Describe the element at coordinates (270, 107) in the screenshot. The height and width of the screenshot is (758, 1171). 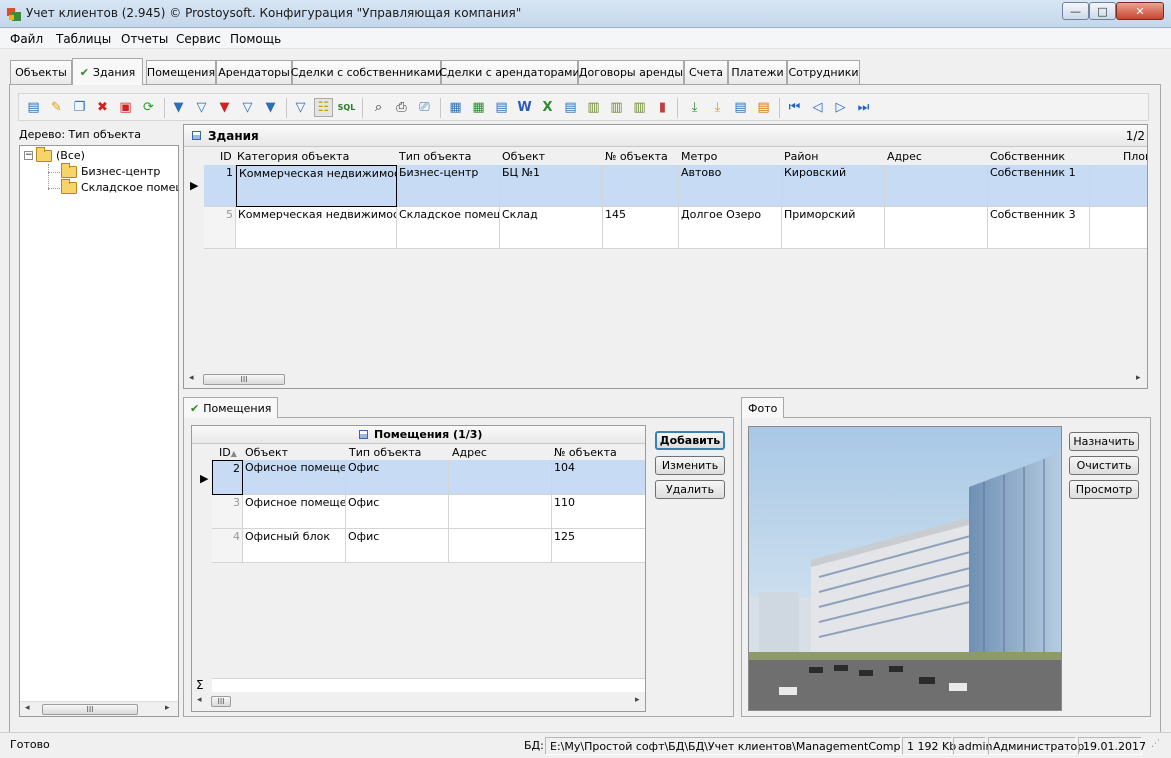
I see `filter-apply-icon: ▼` at that location.